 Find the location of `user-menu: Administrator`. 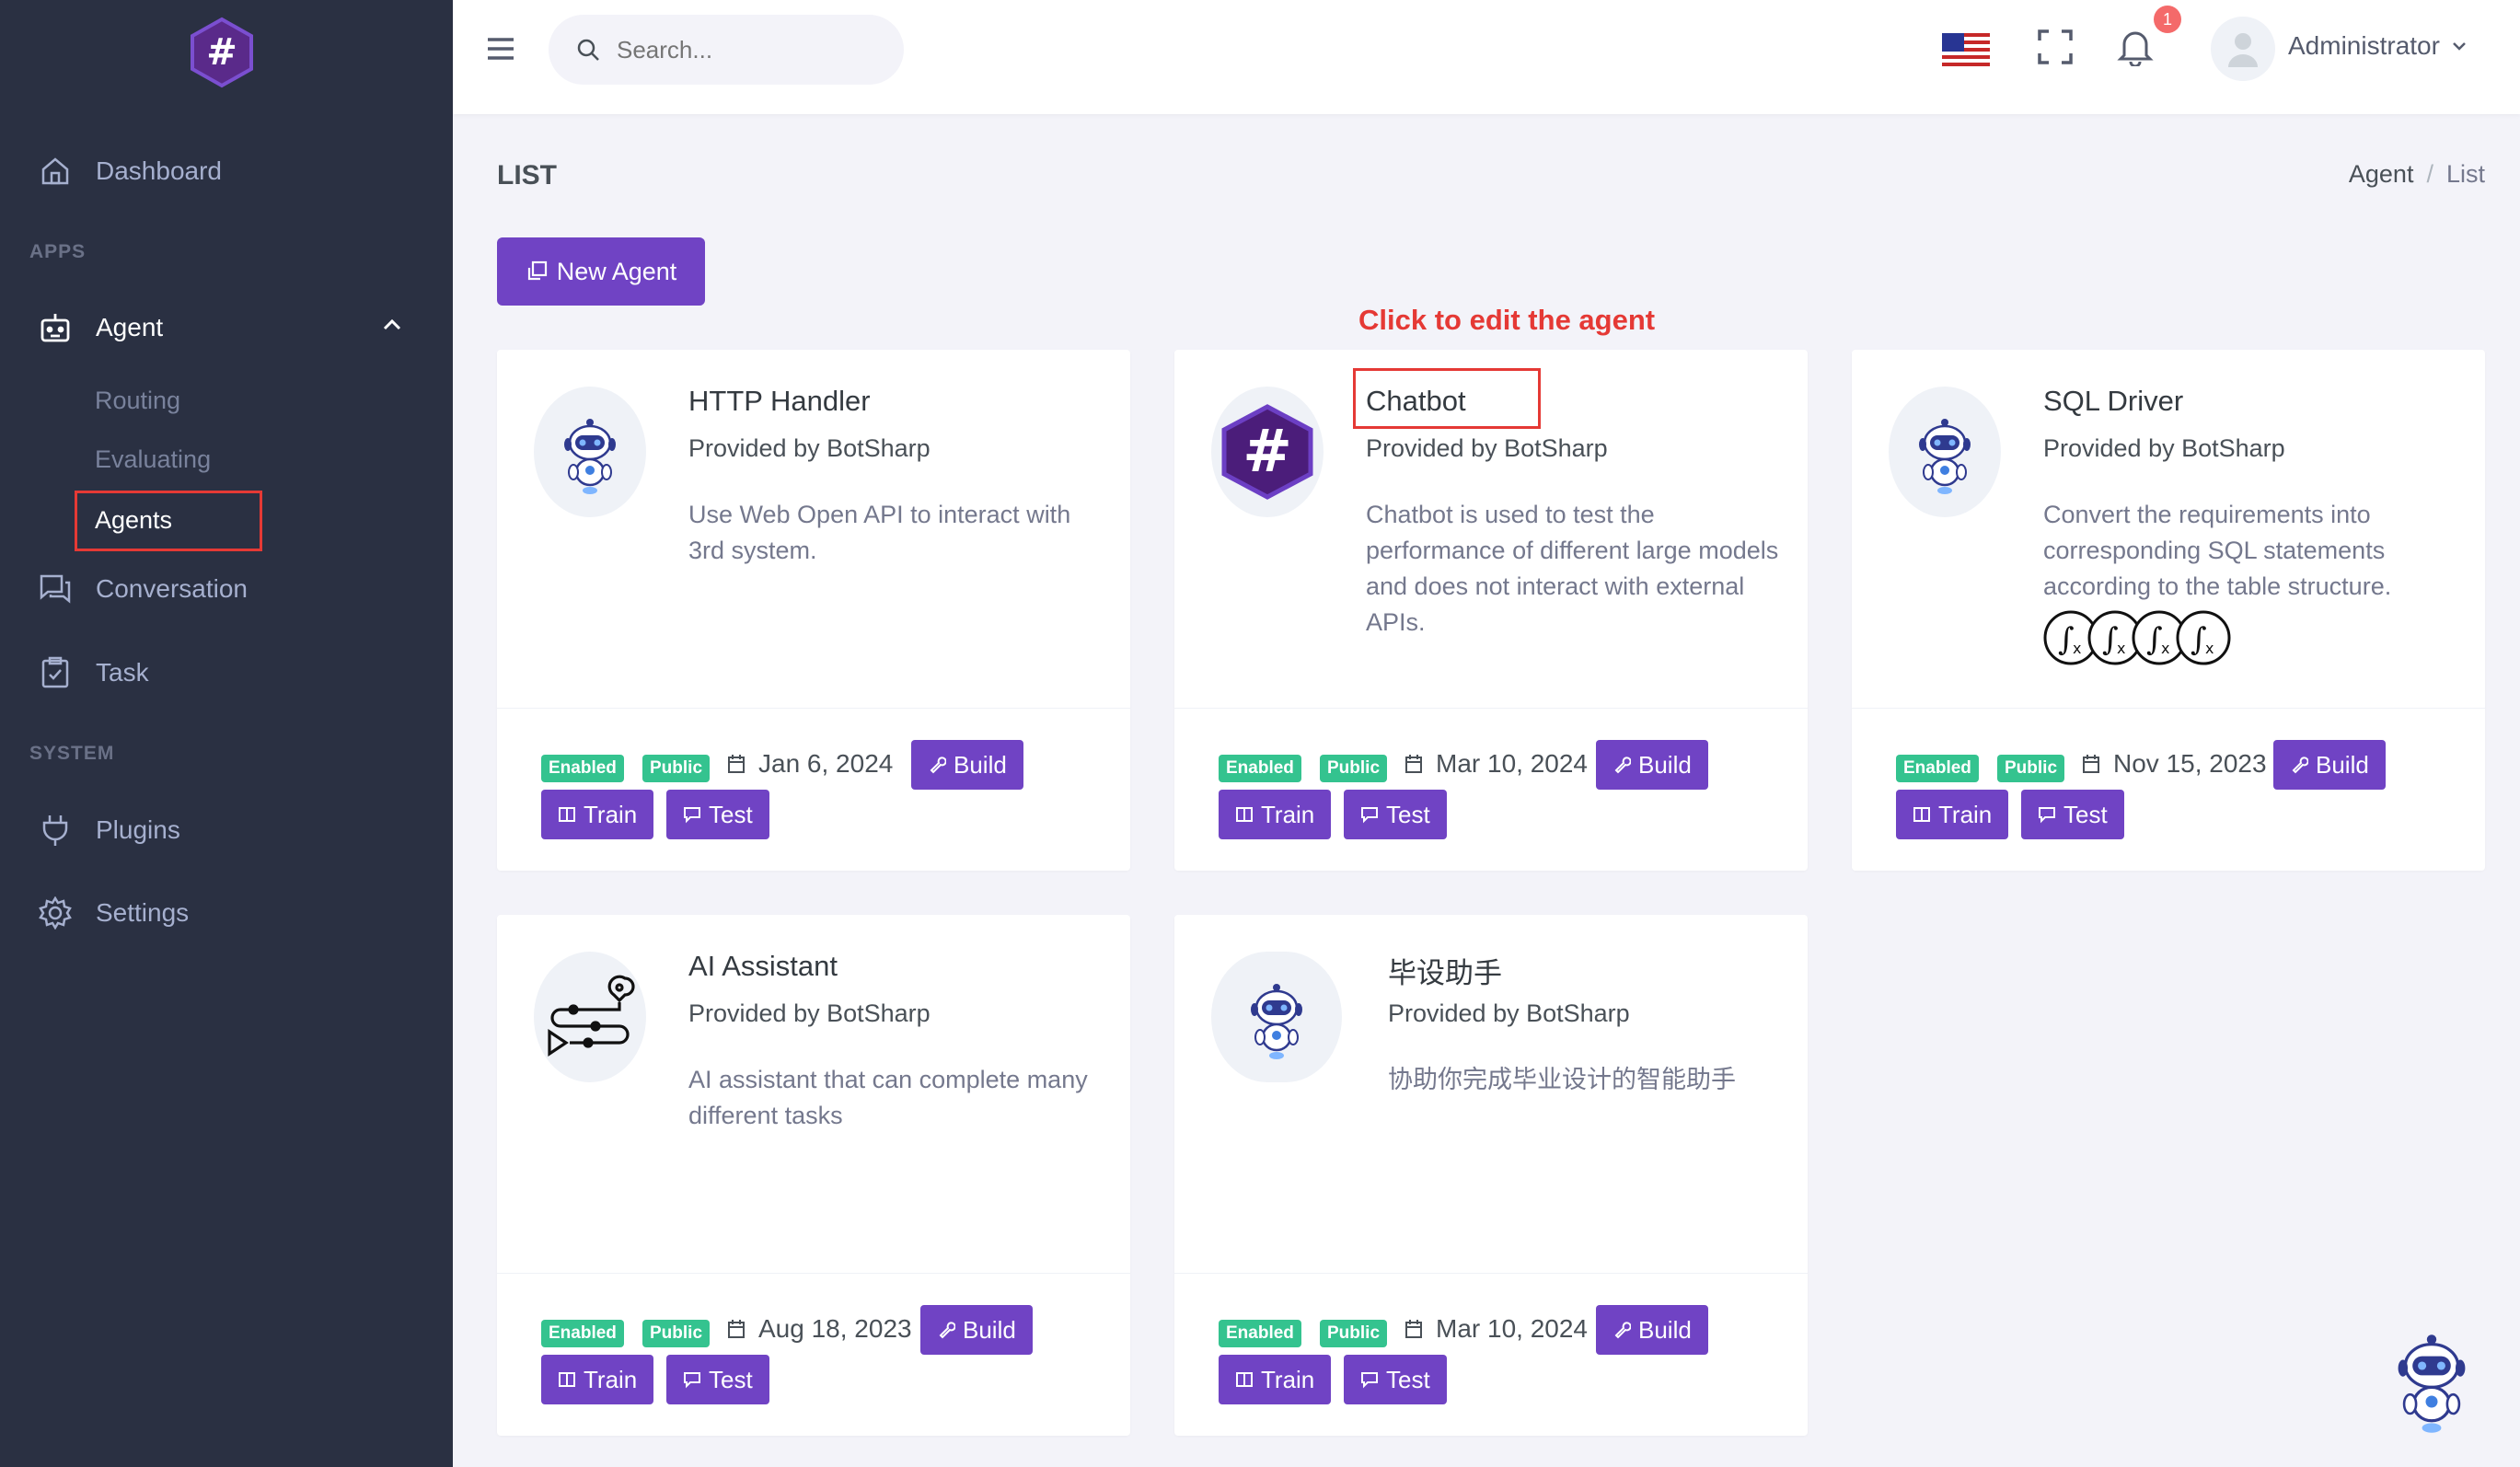

user-menu: Administrator is located at coordinates (2378, 46).